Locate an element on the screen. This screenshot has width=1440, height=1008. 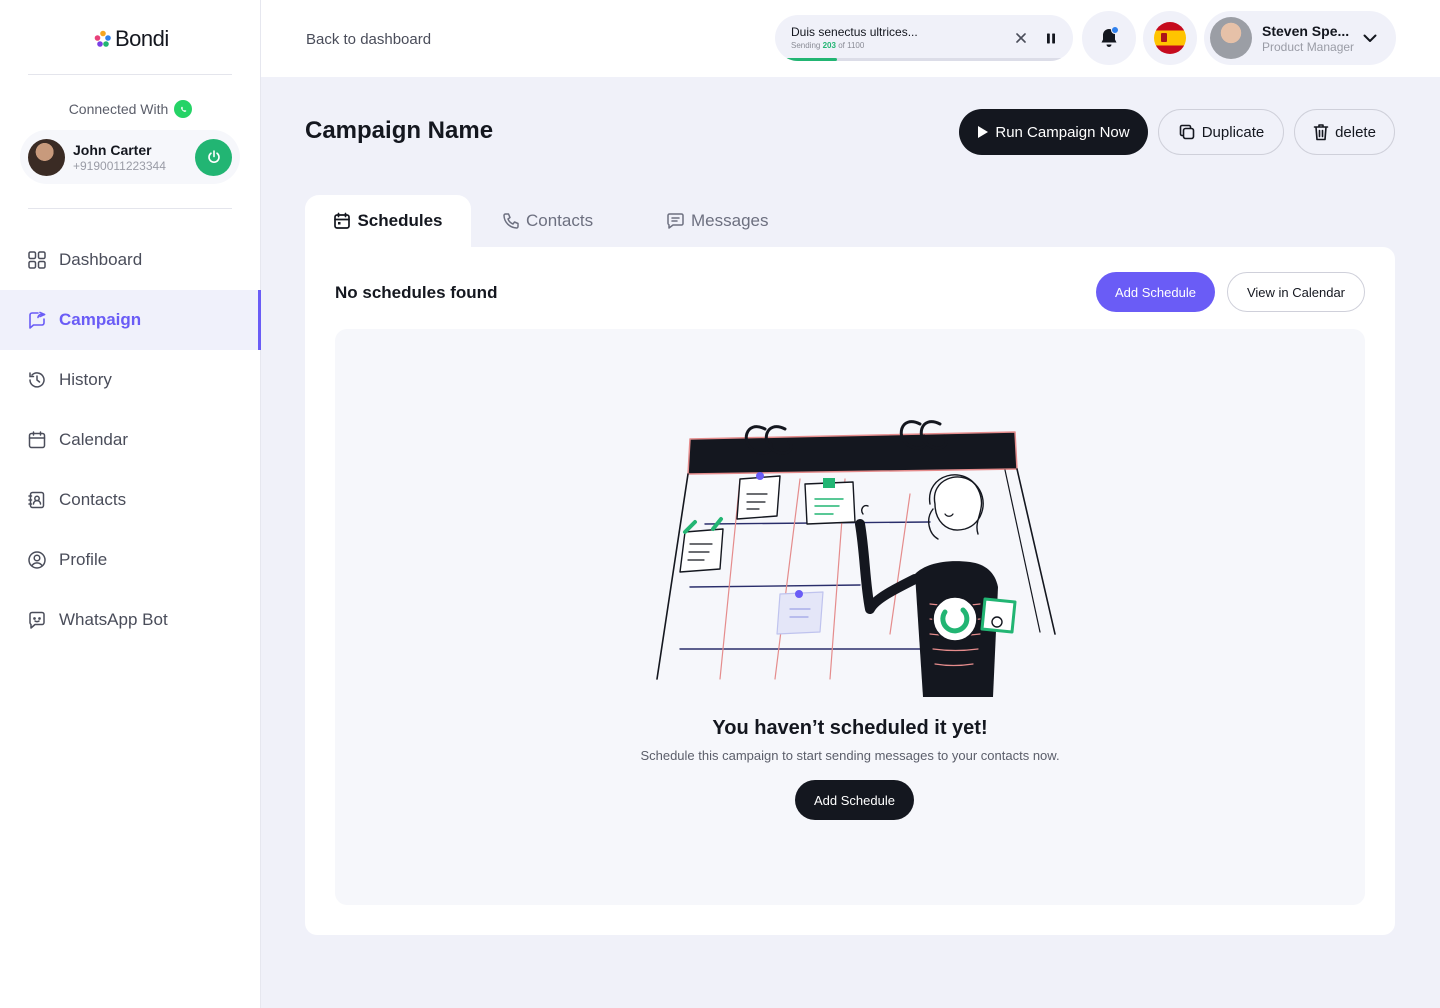
sidebar-item-profile: Profile is located at coordinates (130, 560).